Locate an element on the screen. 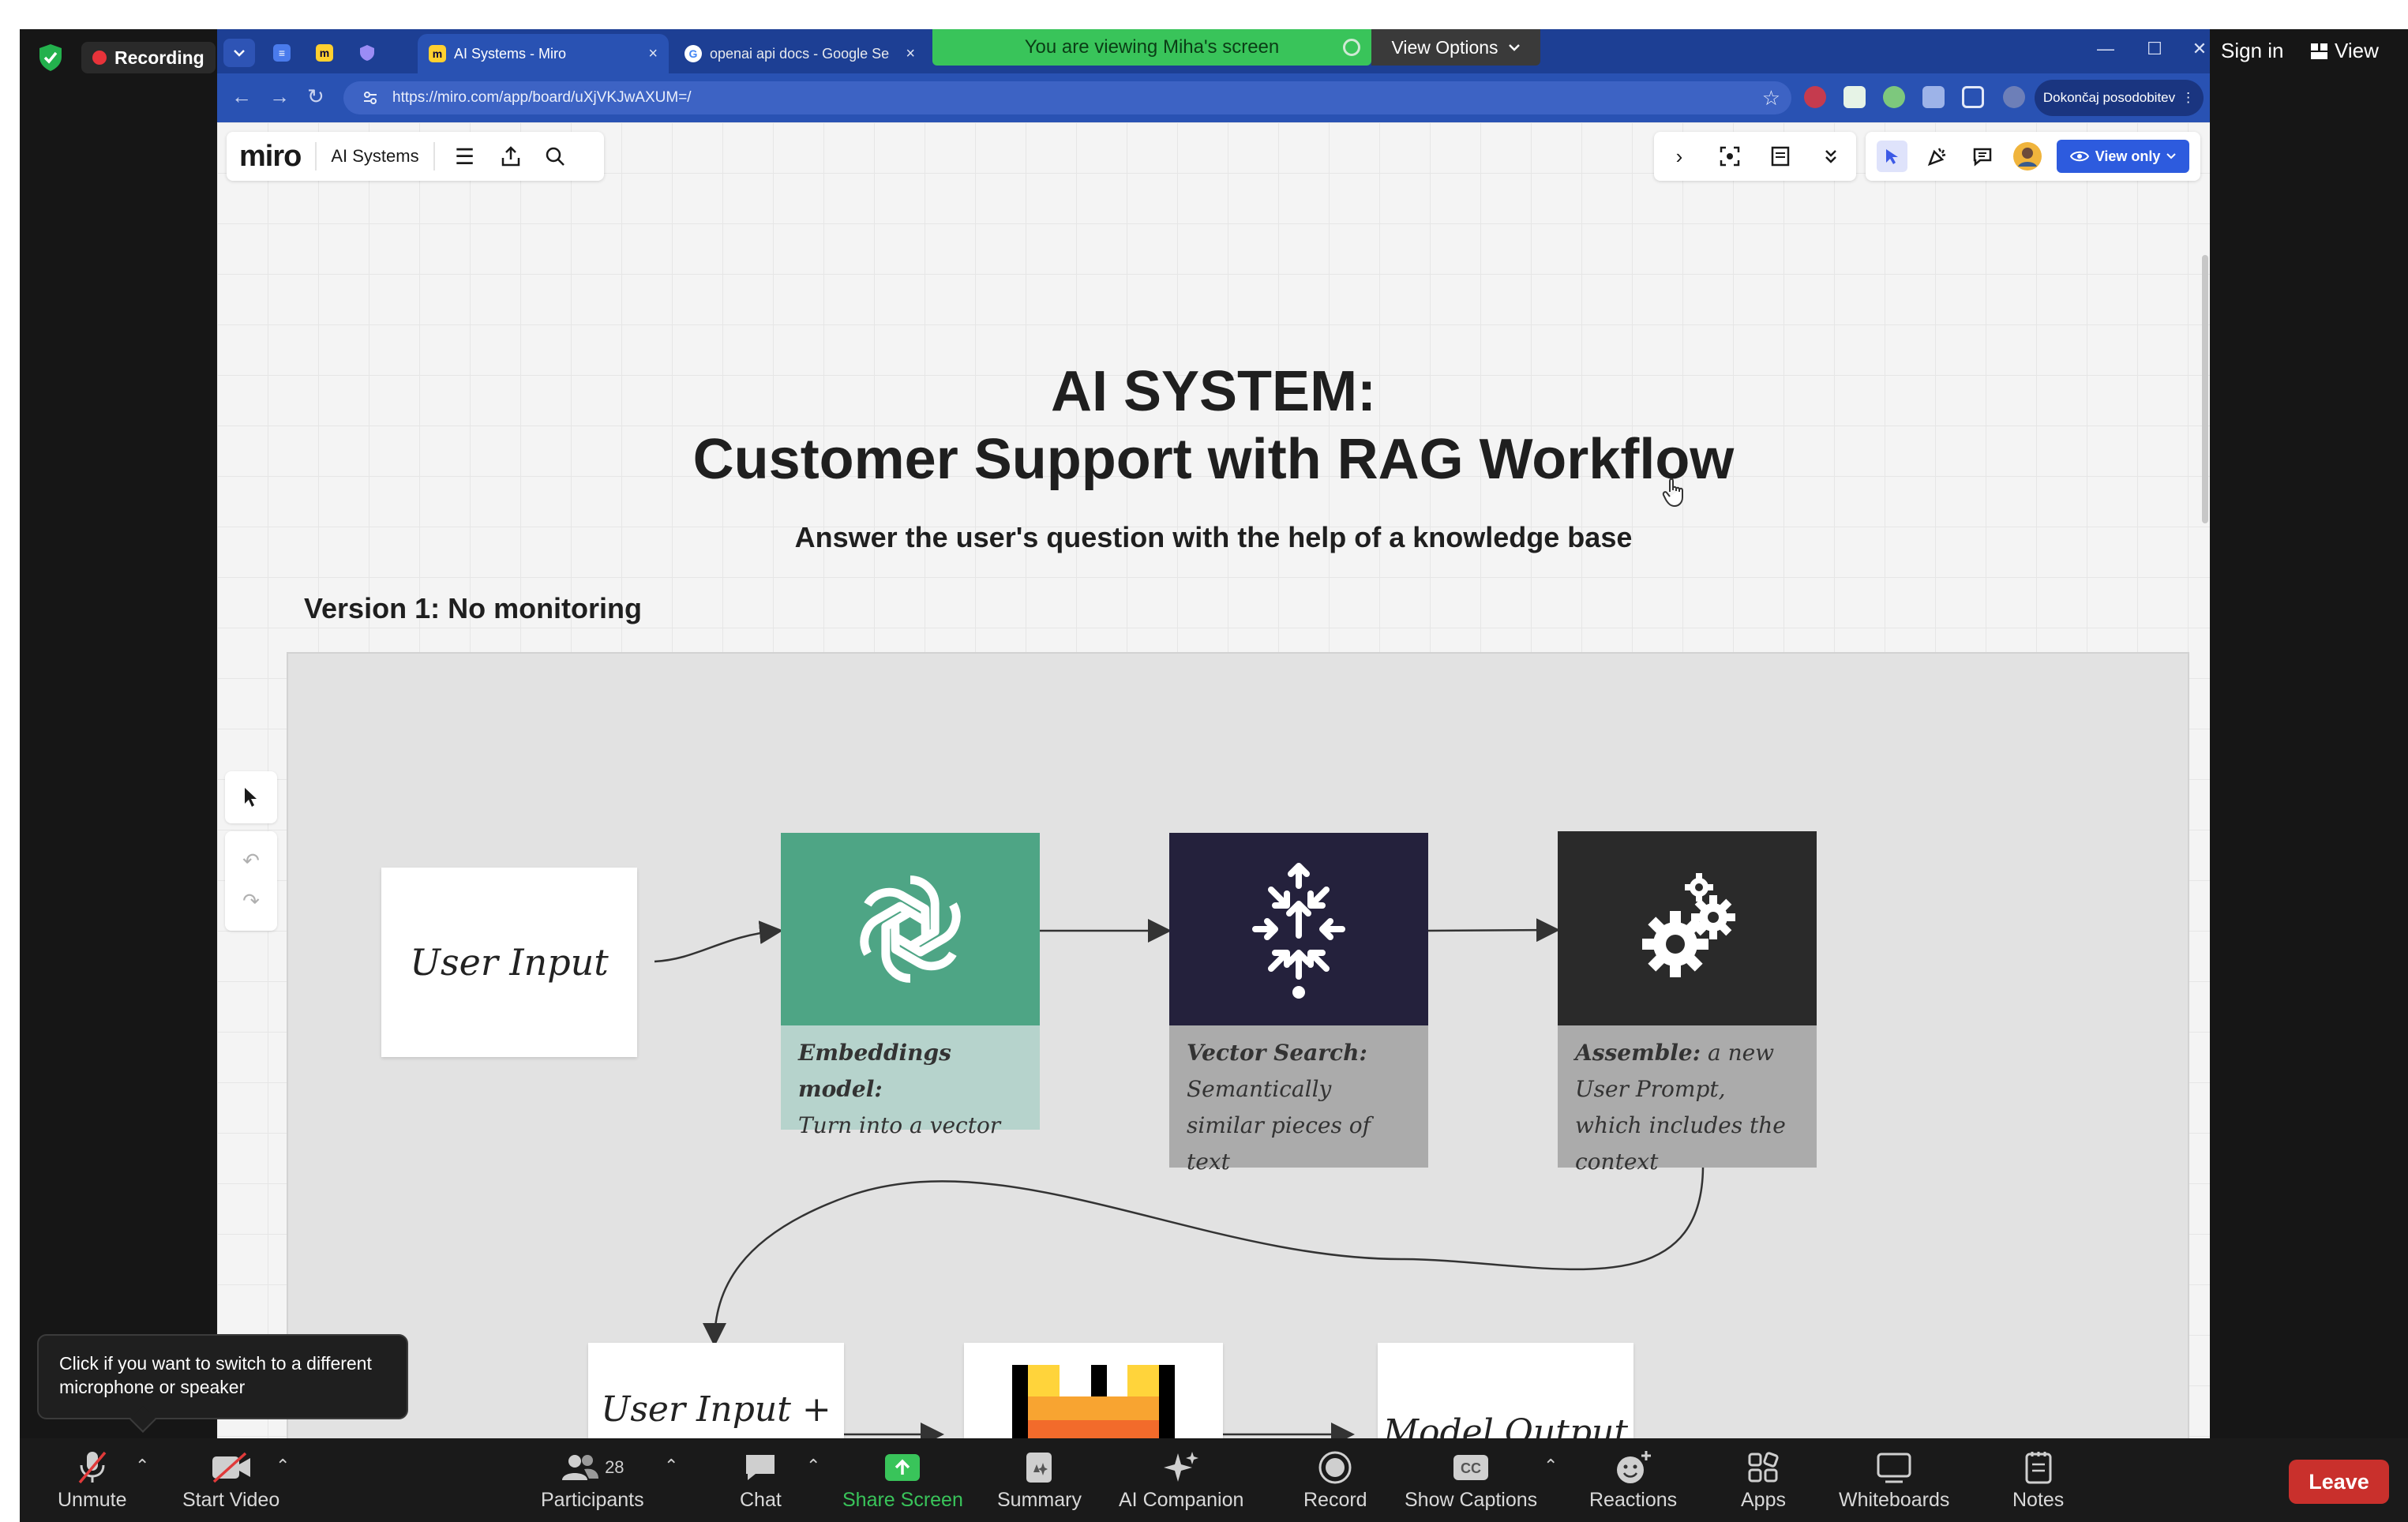  tab-title: openai api docs - Google Searc is located at coordinates (800, 53).